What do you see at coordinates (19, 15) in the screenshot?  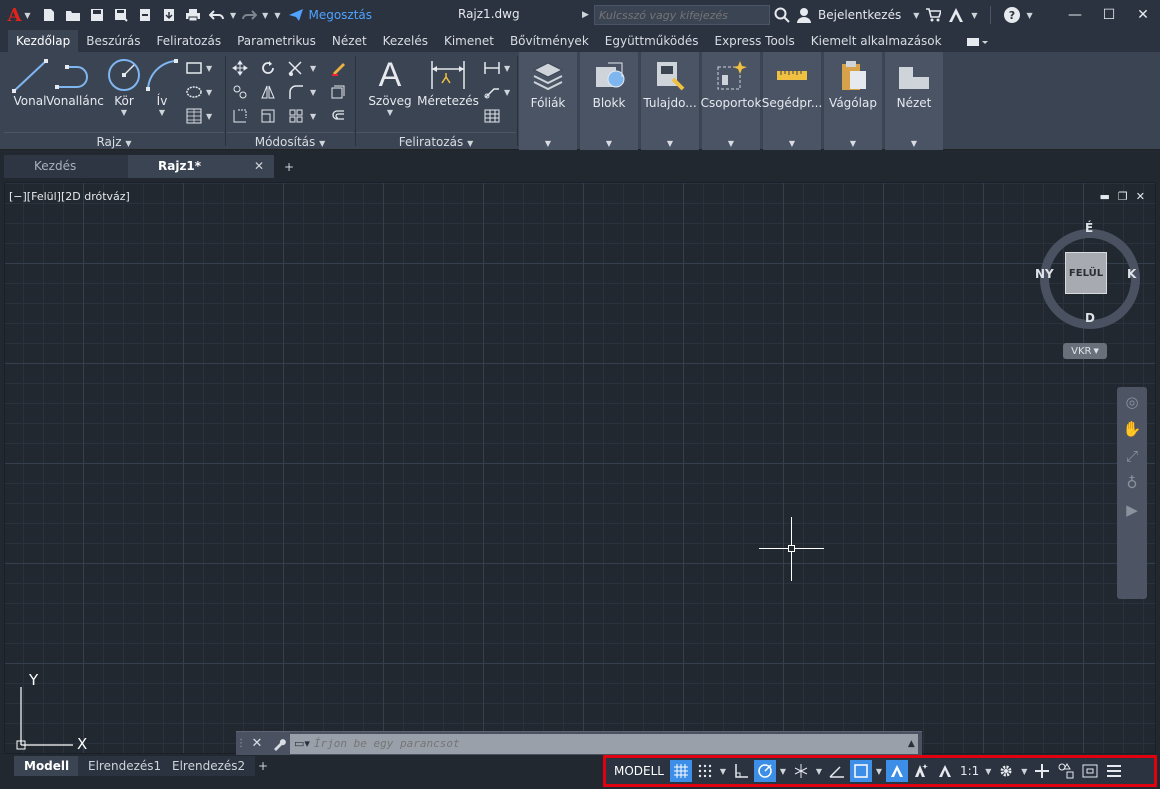 I see `application-menu-button: A ▼` at bounding box center [19, 15].